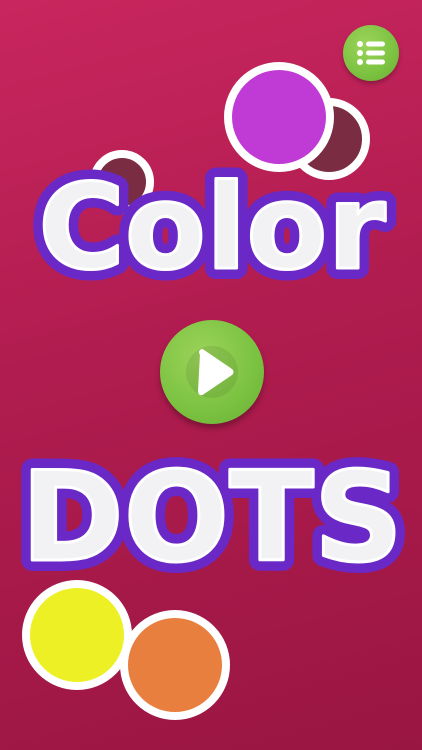 This screenshot has width=422, height=750. I want to click on menu-button, so click(371, 53).